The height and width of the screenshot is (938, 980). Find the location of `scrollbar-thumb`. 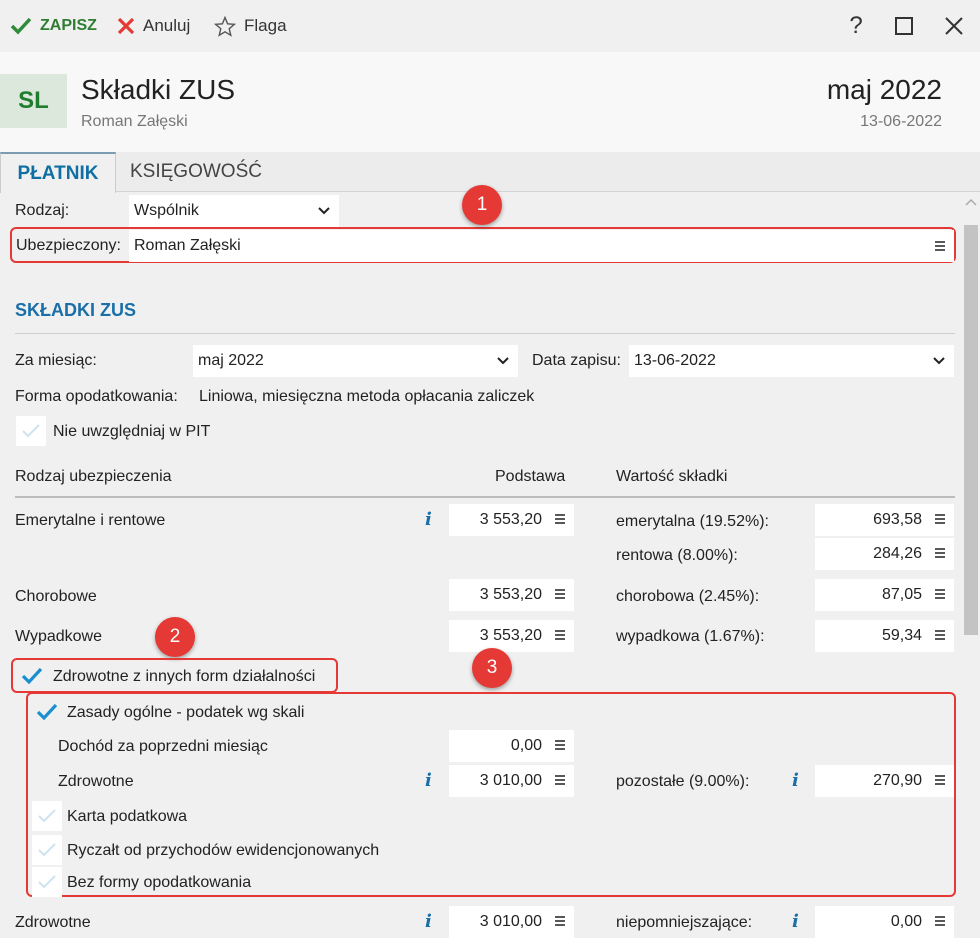

scrollbar-thumb is located at coordinates (971, 430).